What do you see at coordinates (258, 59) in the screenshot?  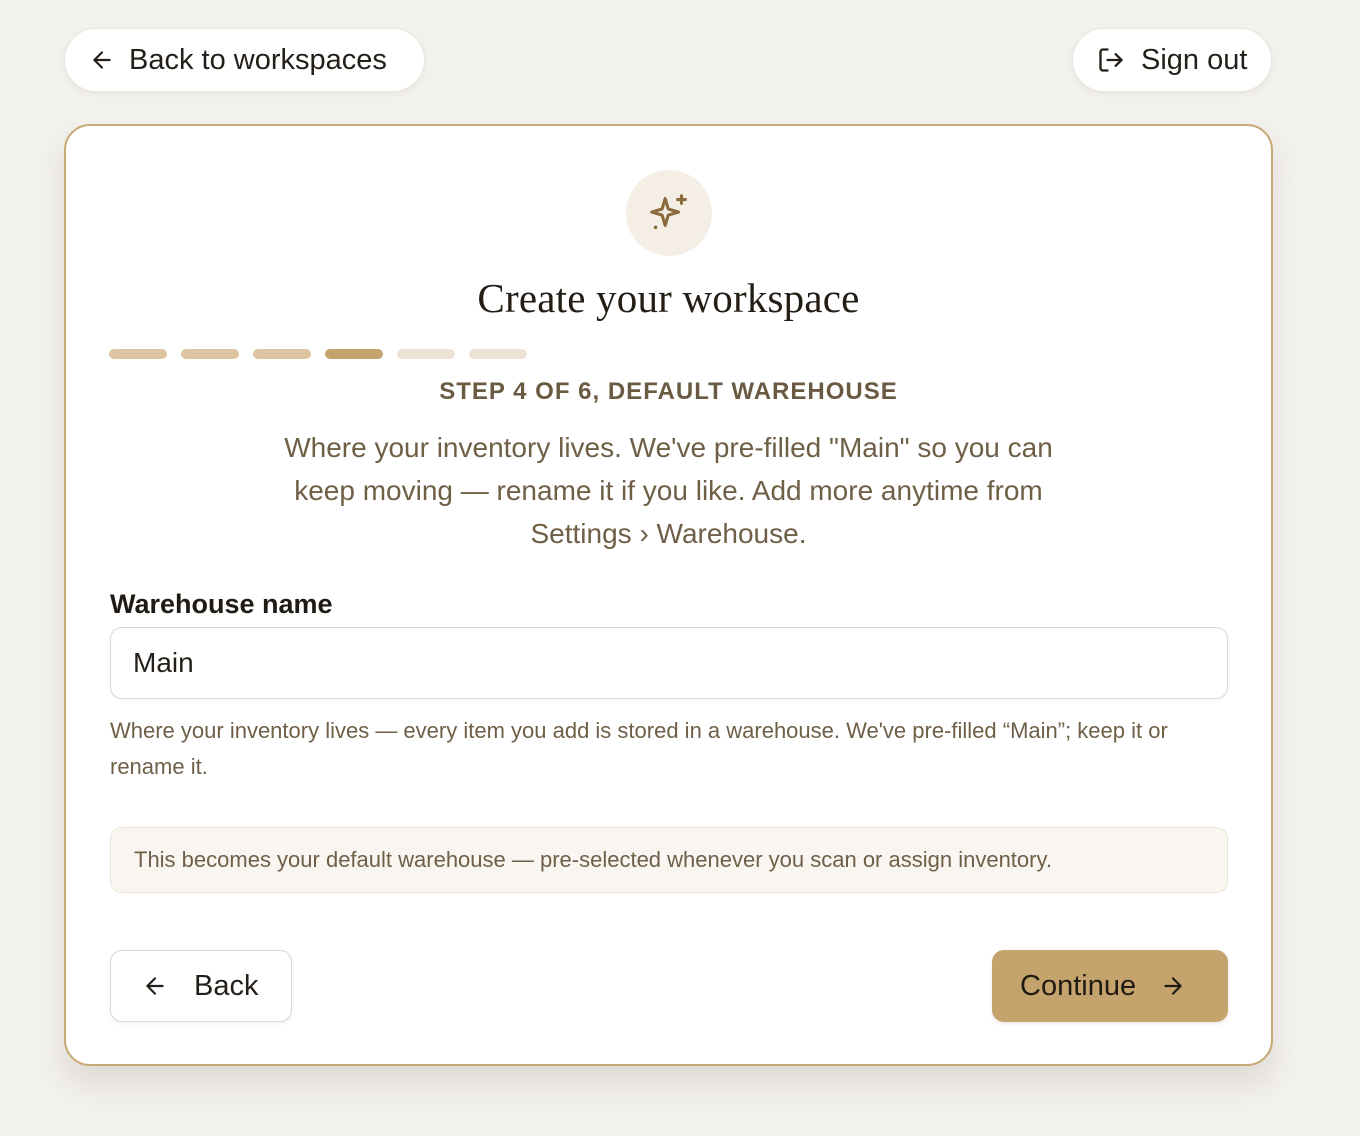 I see `back-to-workspaces-label: Back to workspaces` at bounding box center [258, 59].